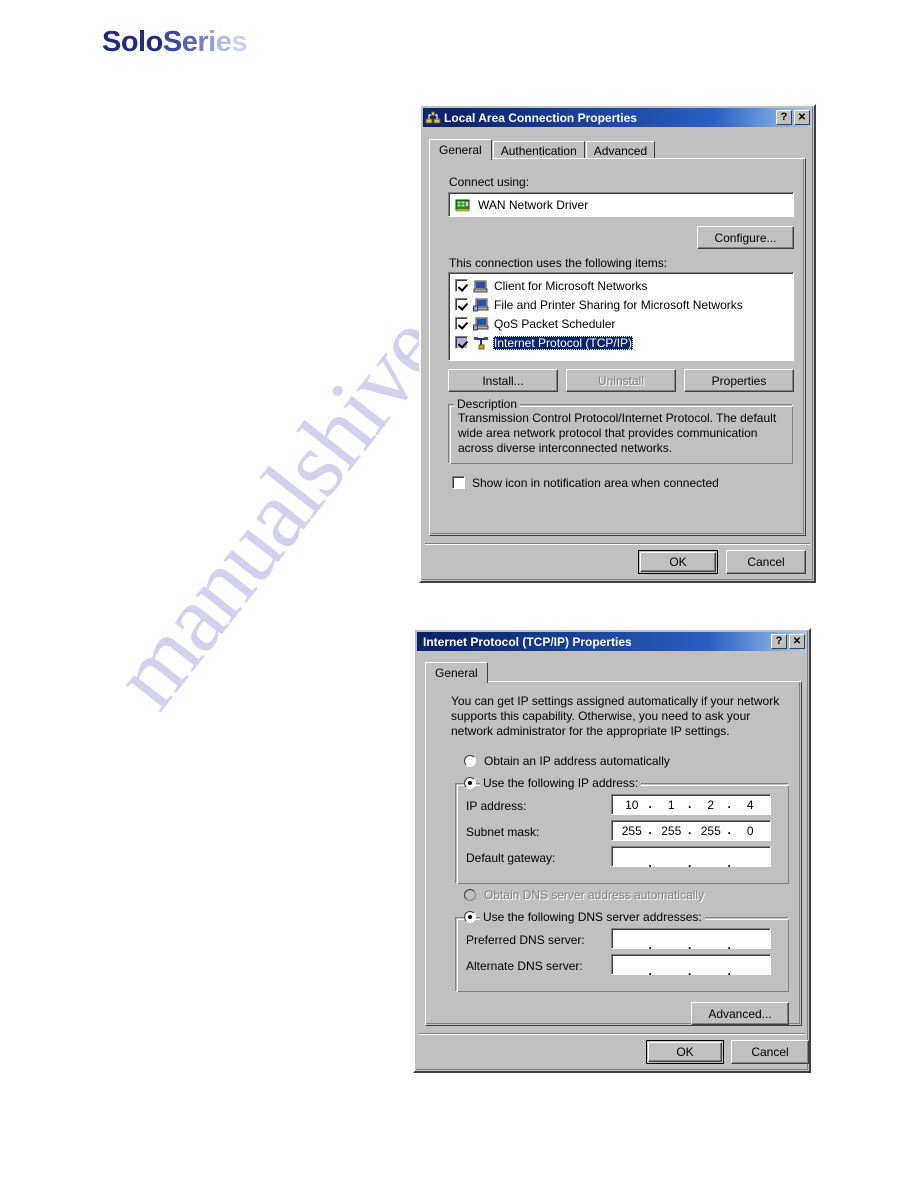  What do you see at coordinates (533, 205) in the screenshot?
I see `adapter-name: WAN Network Driver` at bounding box center [533, 205].